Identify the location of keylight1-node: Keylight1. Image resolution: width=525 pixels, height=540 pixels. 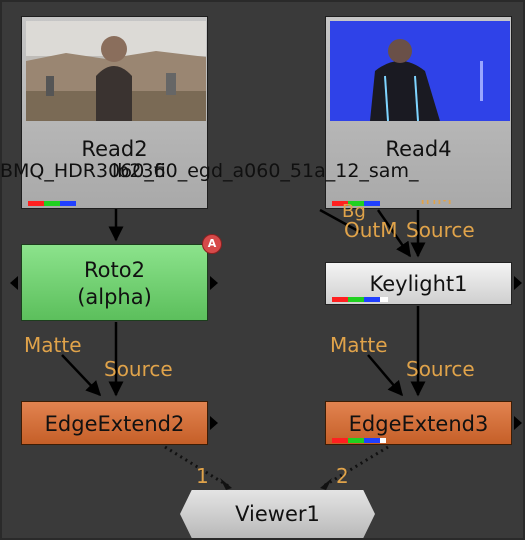
(418, 283).